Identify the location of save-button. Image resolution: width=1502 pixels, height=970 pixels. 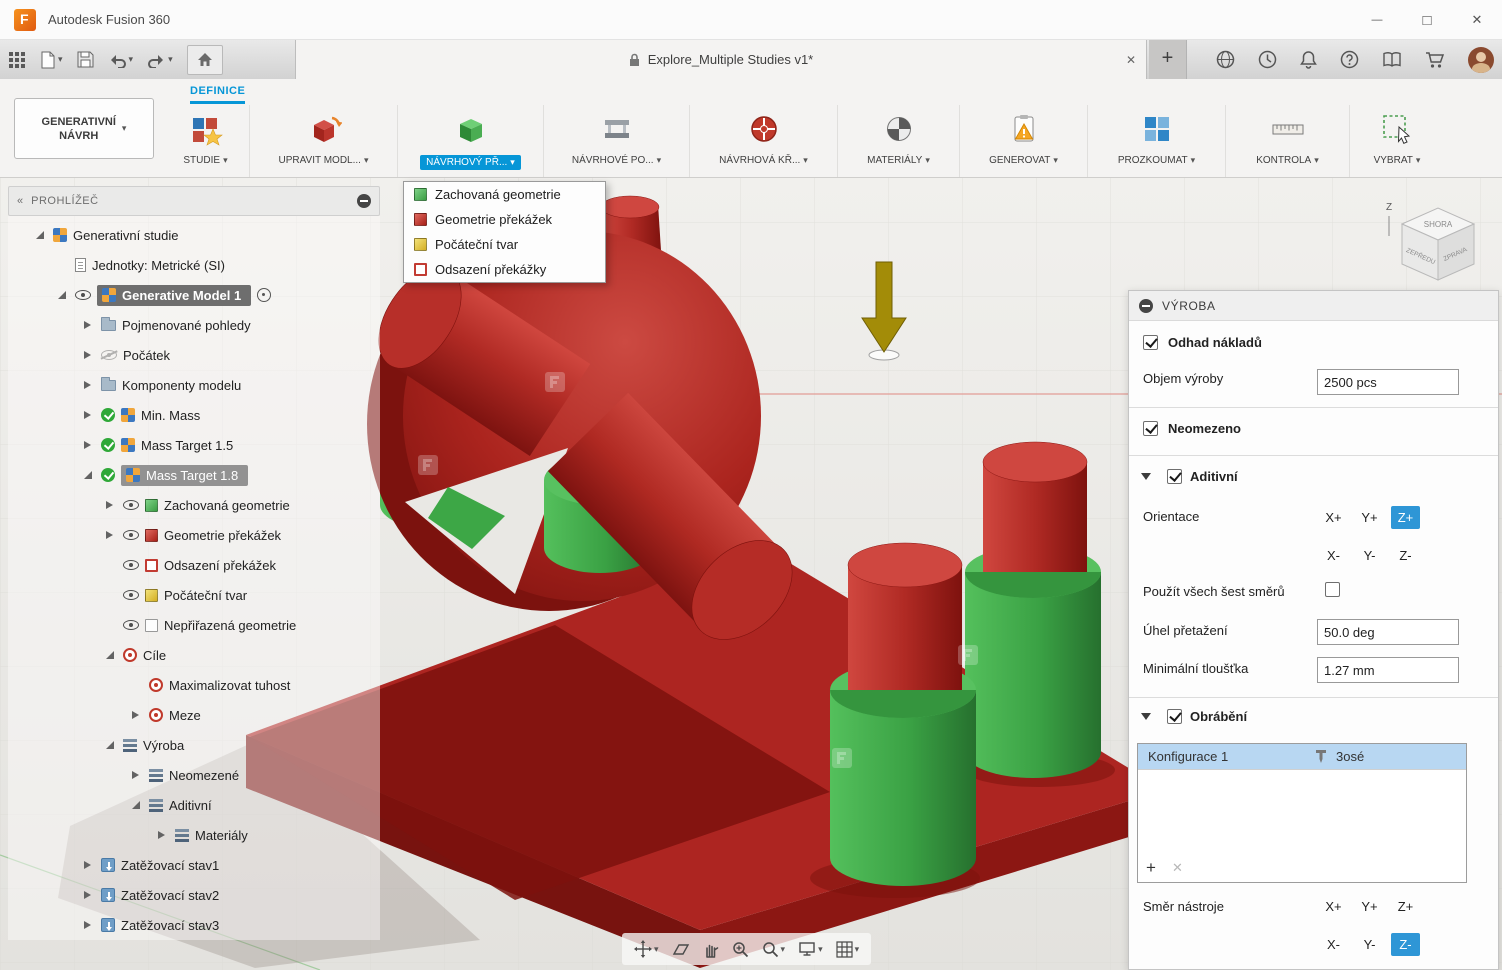
(85, 59).